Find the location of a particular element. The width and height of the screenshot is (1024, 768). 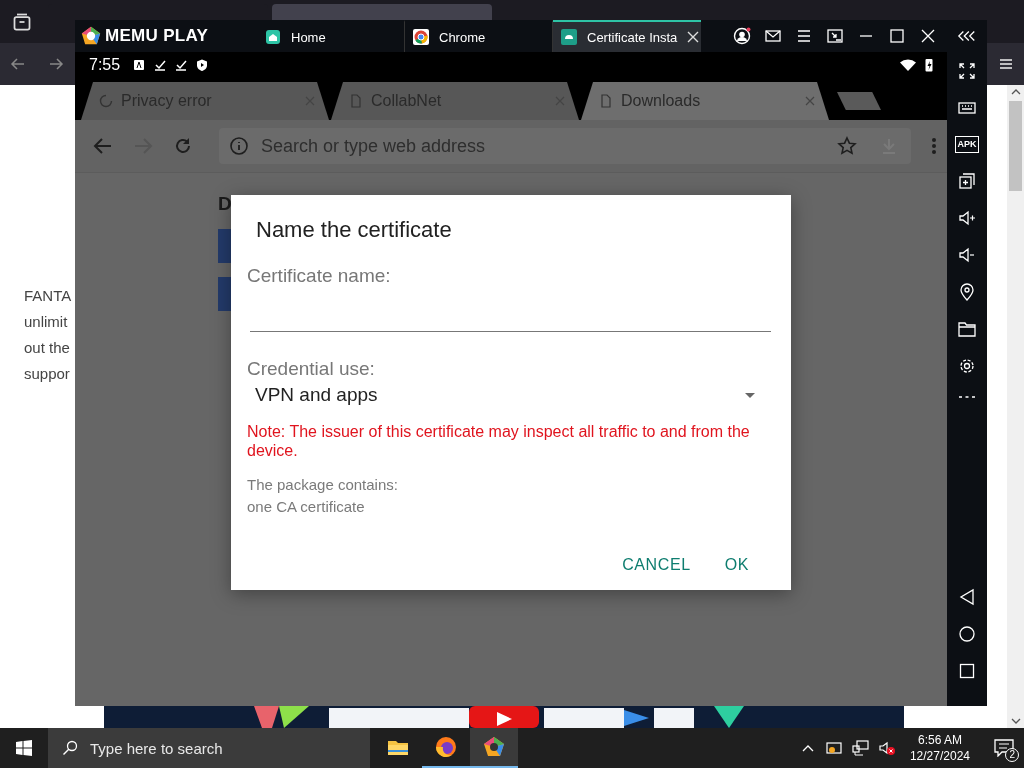

android-app-icon is located at coordinates (569, 37).